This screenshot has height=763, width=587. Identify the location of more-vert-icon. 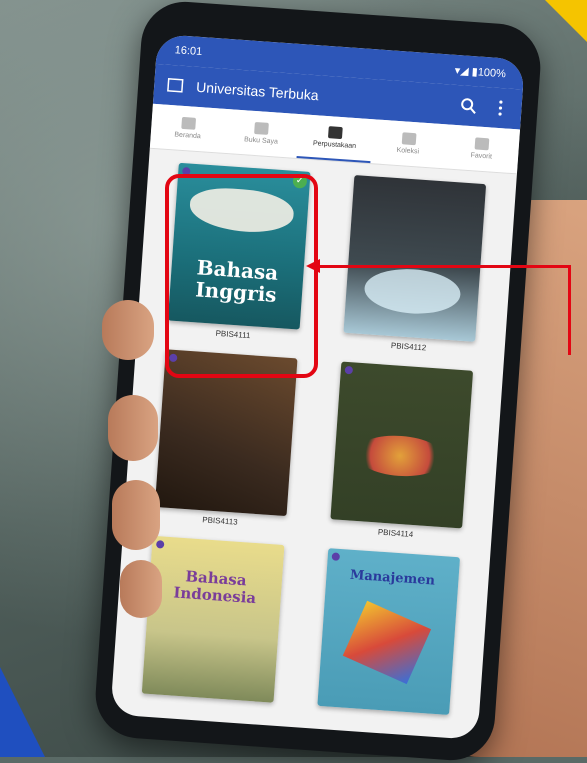
(500, 107).